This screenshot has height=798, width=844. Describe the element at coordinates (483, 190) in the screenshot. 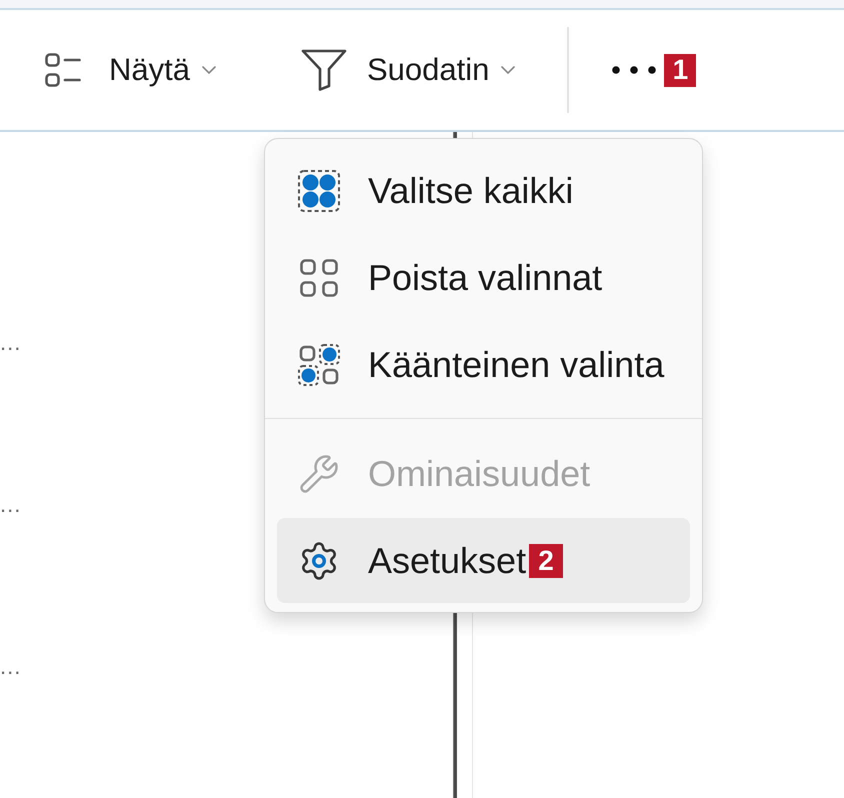

I see `menu-item: Valitse kaikki` at that location.